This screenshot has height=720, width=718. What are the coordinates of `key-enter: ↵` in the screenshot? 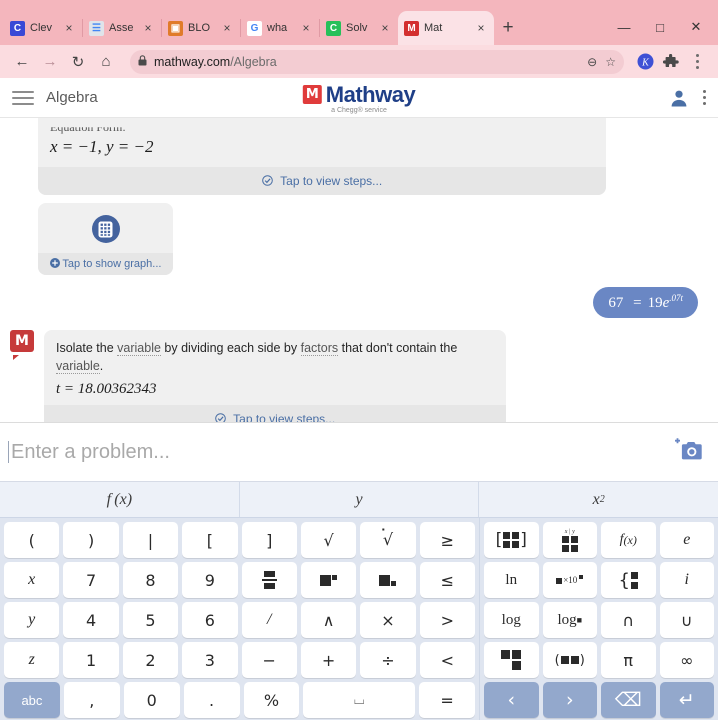 It's located at (686, 700).